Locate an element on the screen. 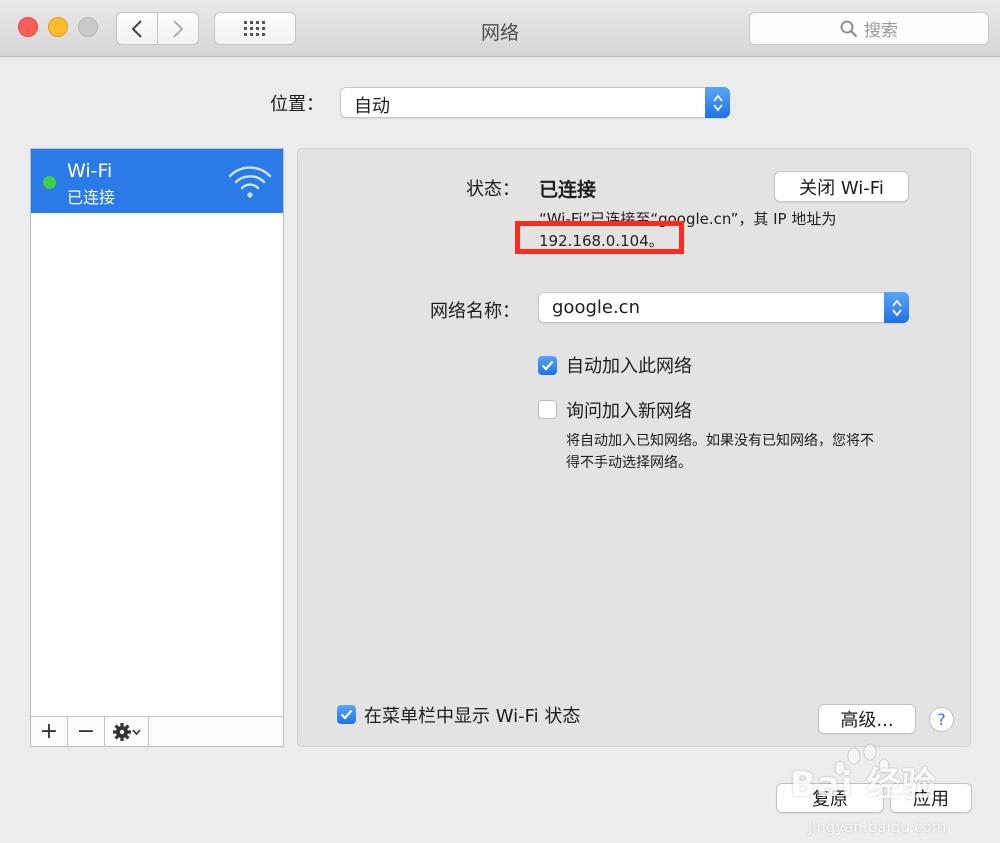 Image resolution: width=1000 pixels, height=843 pixels. remove-service-button: − is located at coordinates (86, 731).